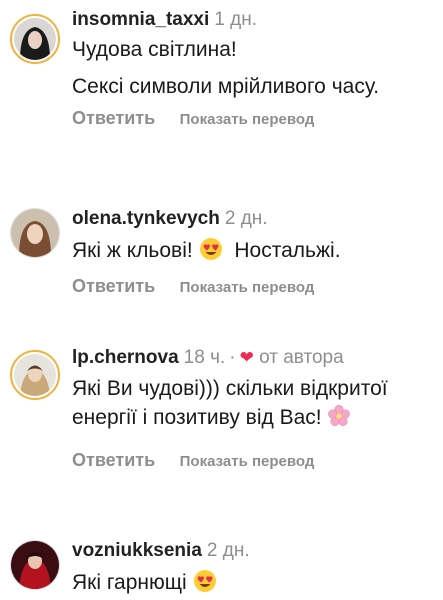  What do you see at coordinates (137, 550) in the screenshot?
I see `comment-username: vozniukksenia` at bounding box center [137, 550].